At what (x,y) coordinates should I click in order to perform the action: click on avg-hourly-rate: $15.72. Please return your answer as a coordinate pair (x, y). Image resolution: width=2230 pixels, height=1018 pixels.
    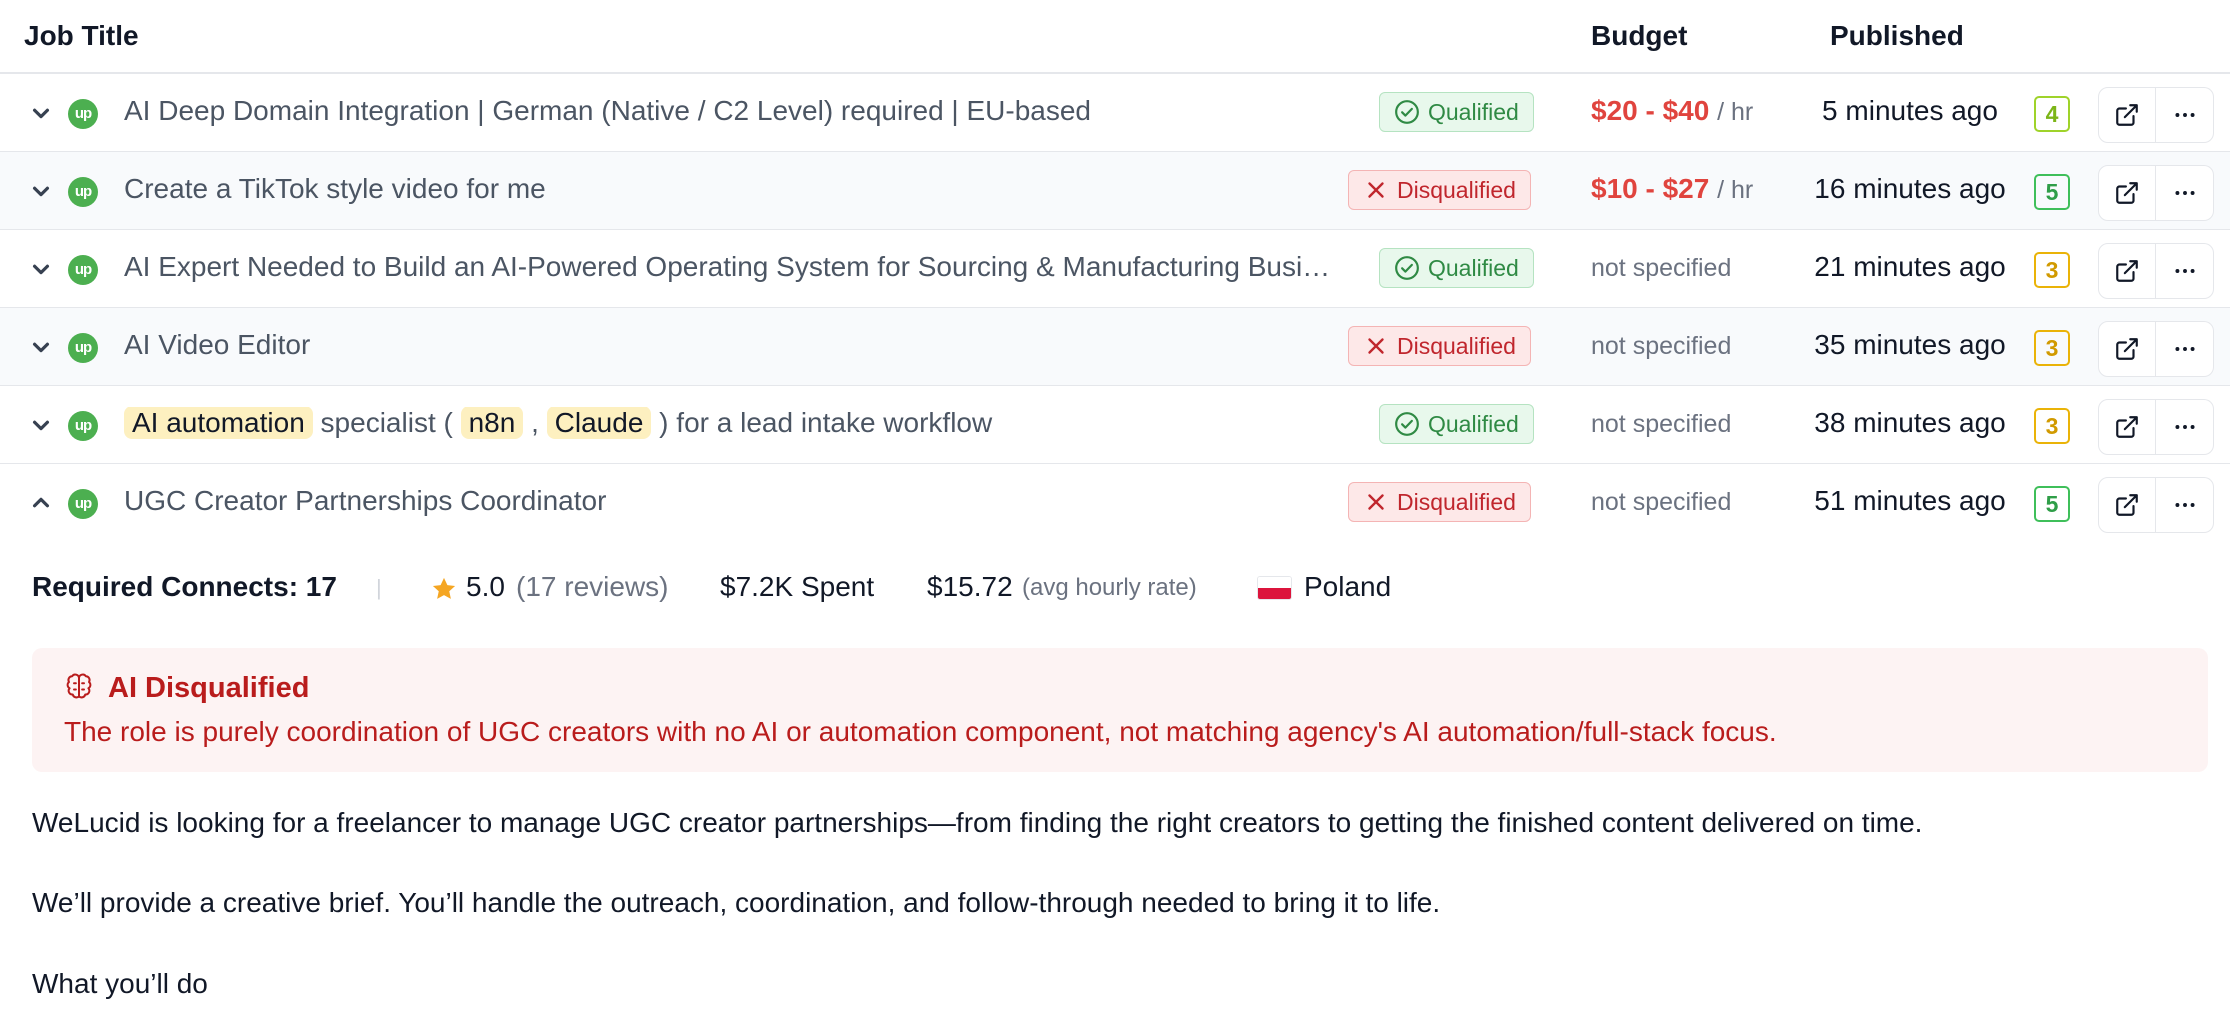
    Looking at the image, I should click on (970, 586).